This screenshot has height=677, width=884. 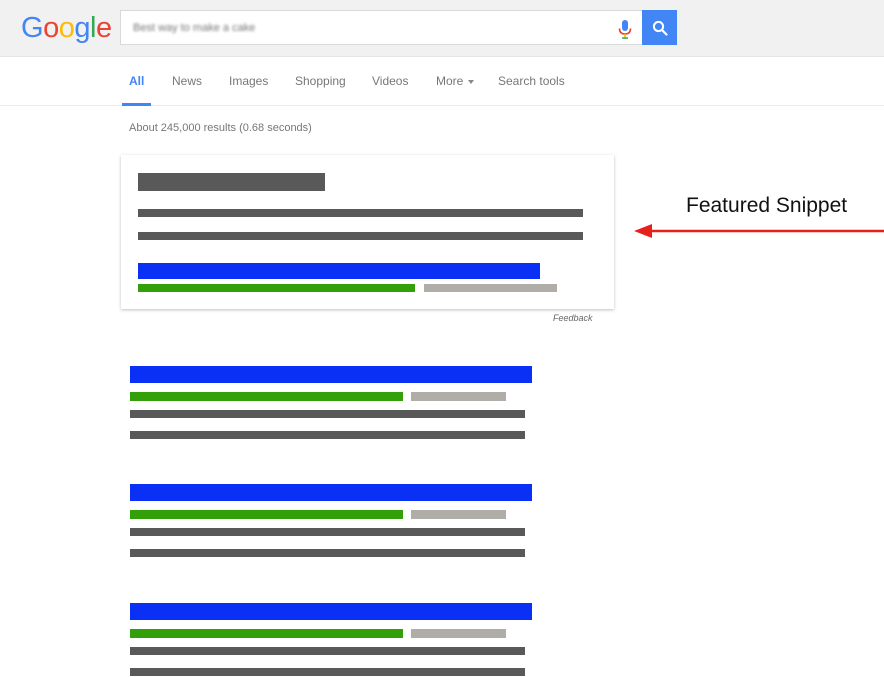 I want to click on arrow-left-icon, so click(x=759, y=231).